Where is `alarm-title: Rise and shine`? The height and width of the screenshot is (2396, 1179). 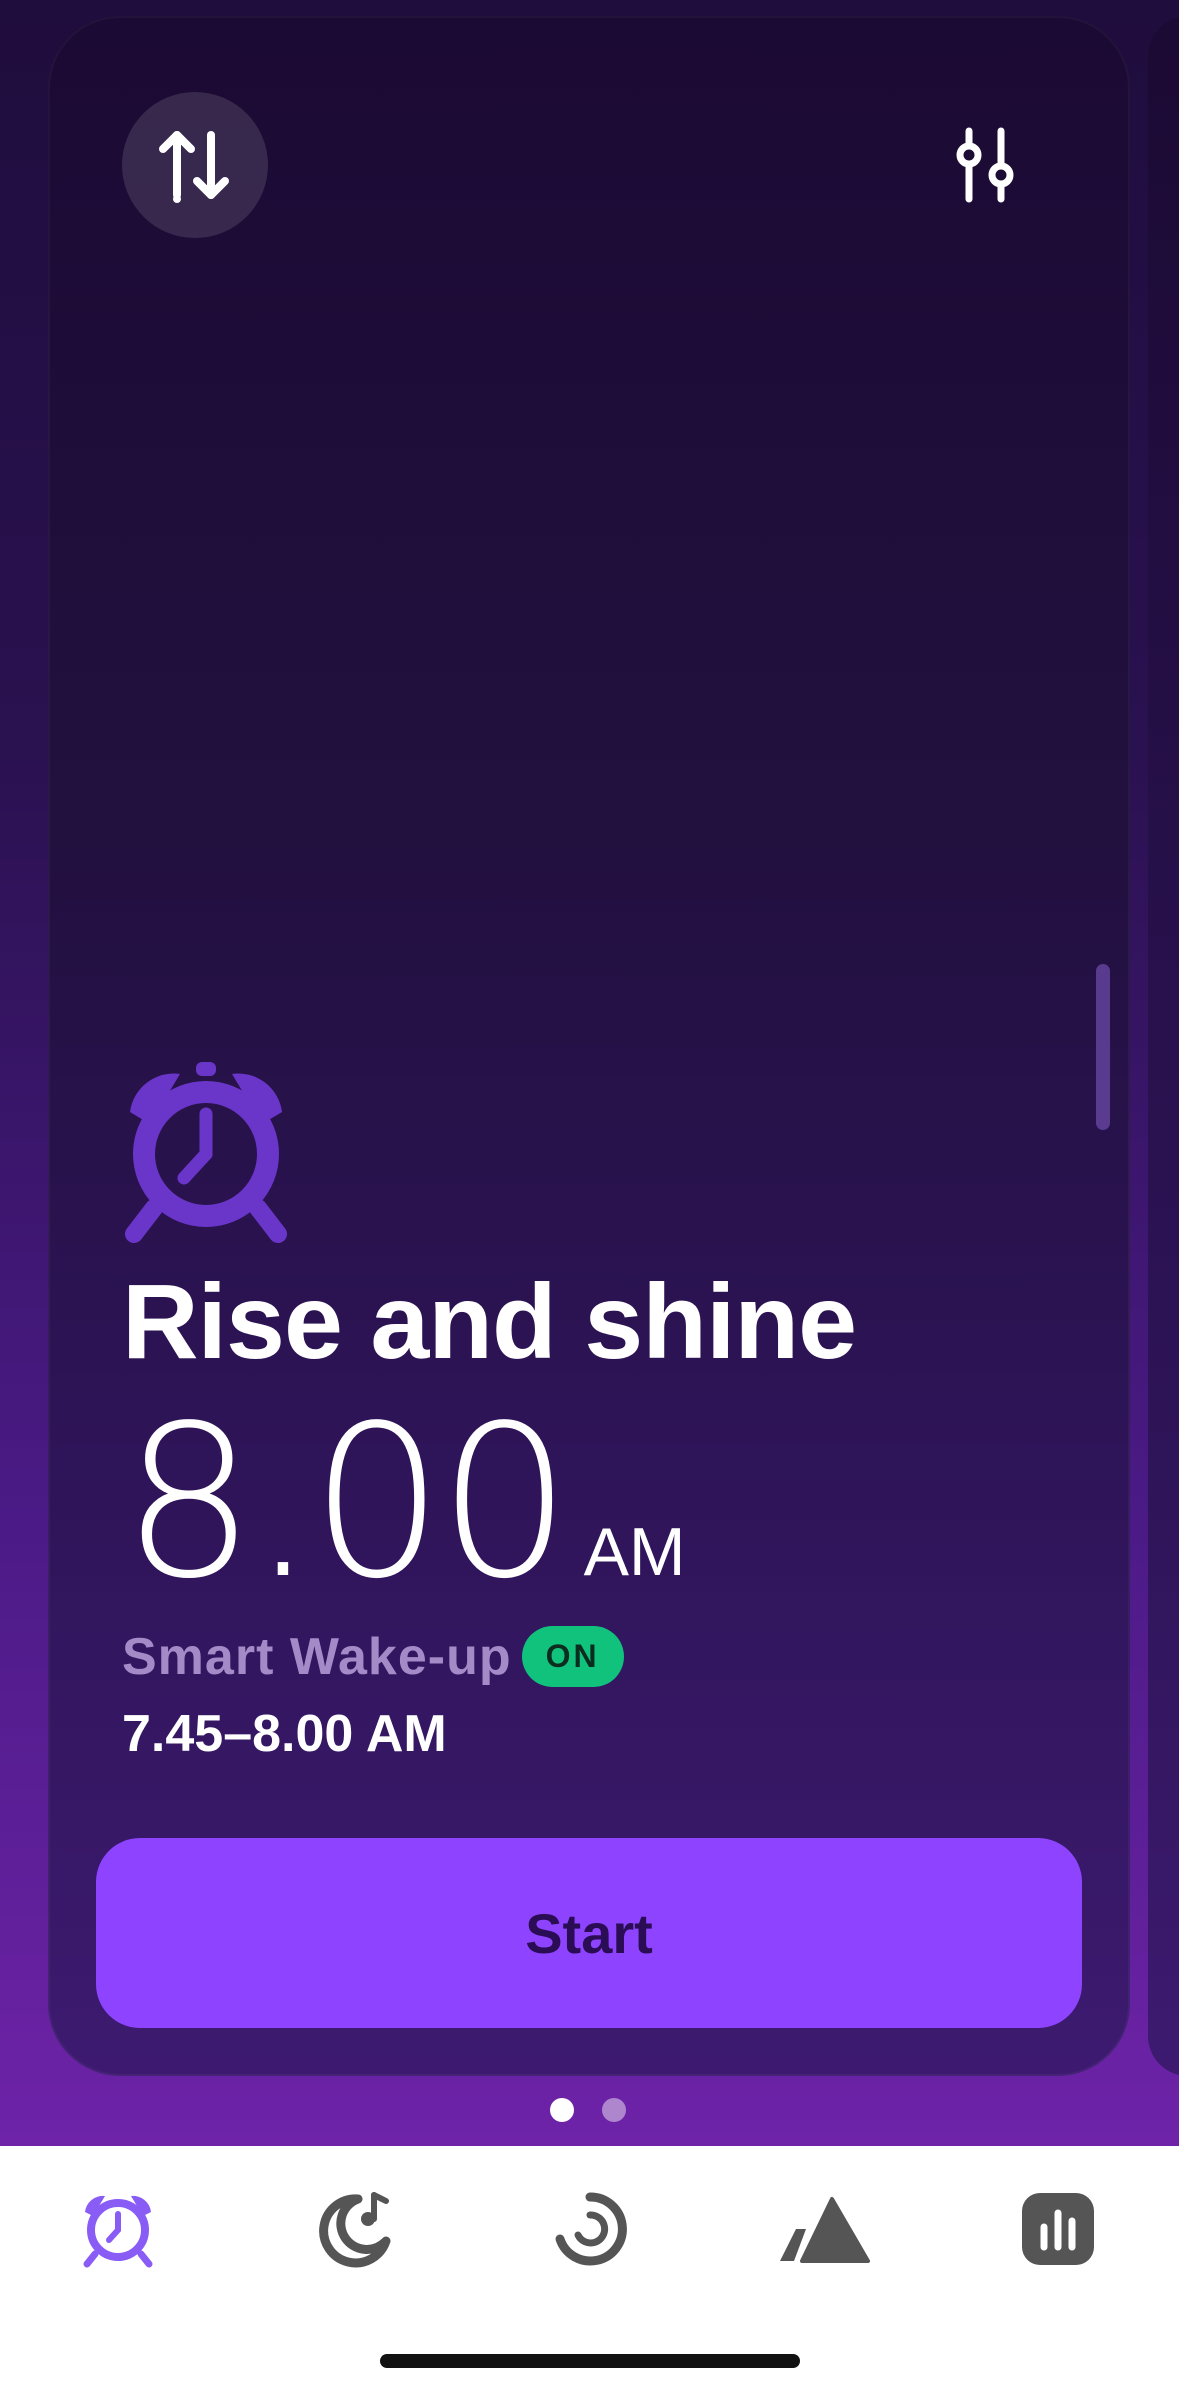 alarm-title: Rise and shine is located at coordinates (489, 1322).